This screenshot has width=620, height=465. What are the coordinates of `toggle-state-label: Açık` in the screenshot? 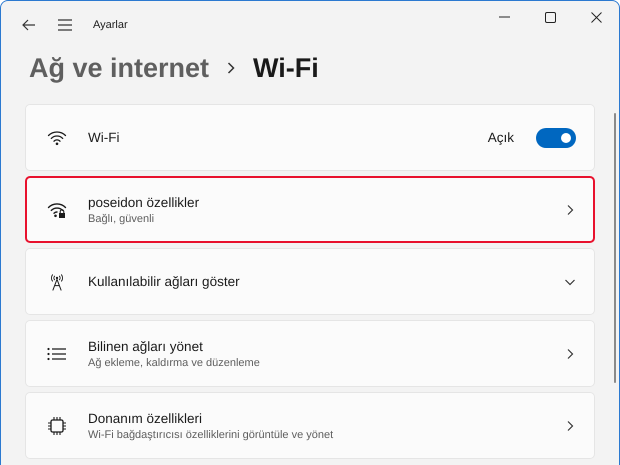 It's located at (501, 137).